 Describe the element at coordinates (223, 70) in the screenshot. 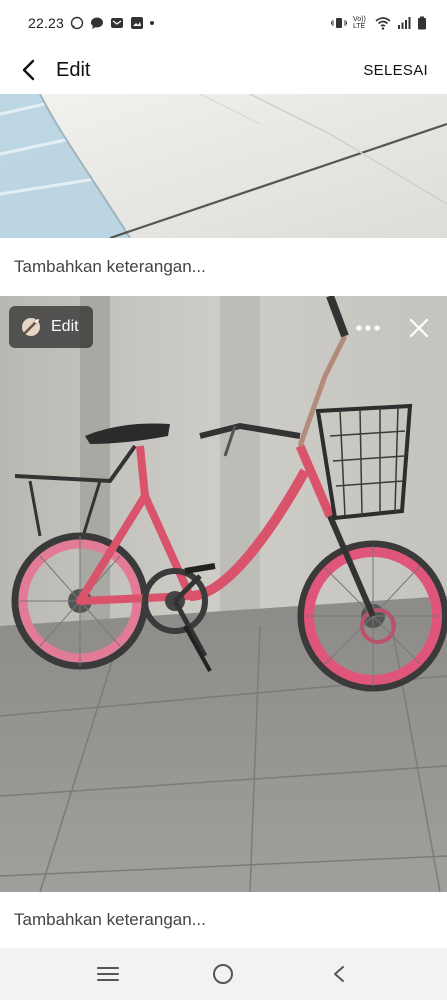

I see `app-bar: Edit SELESAI` at that location.